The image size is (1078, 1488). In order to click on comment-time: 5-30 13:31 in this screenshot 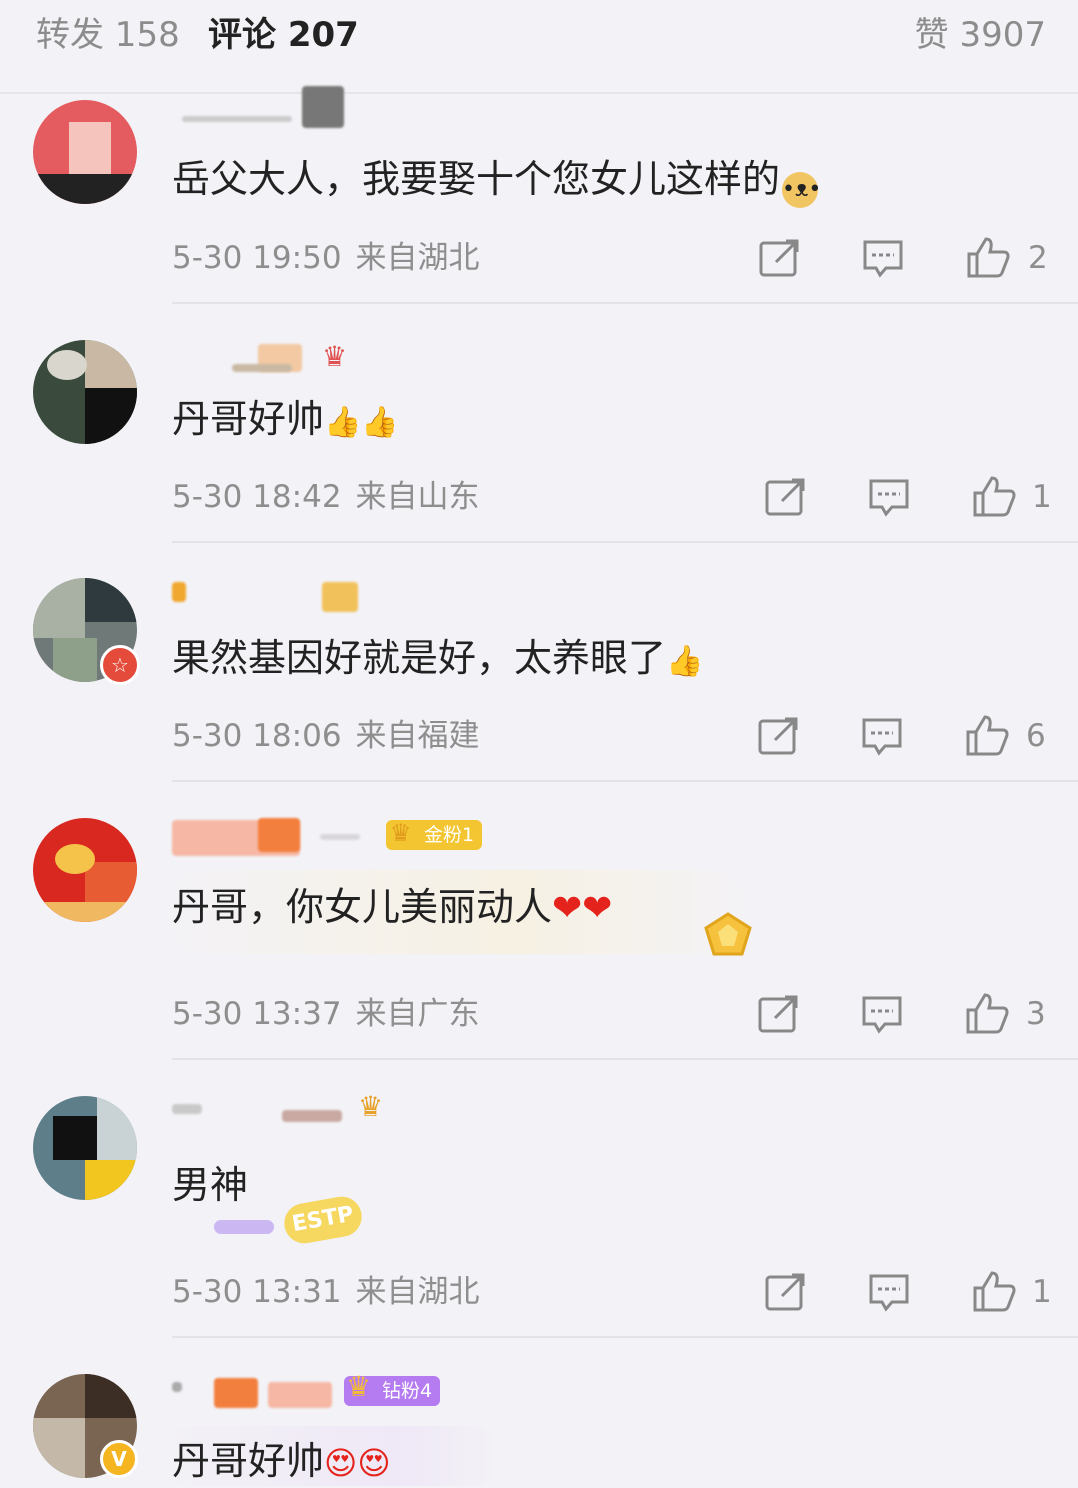, I will do `click(257, 1292)`.